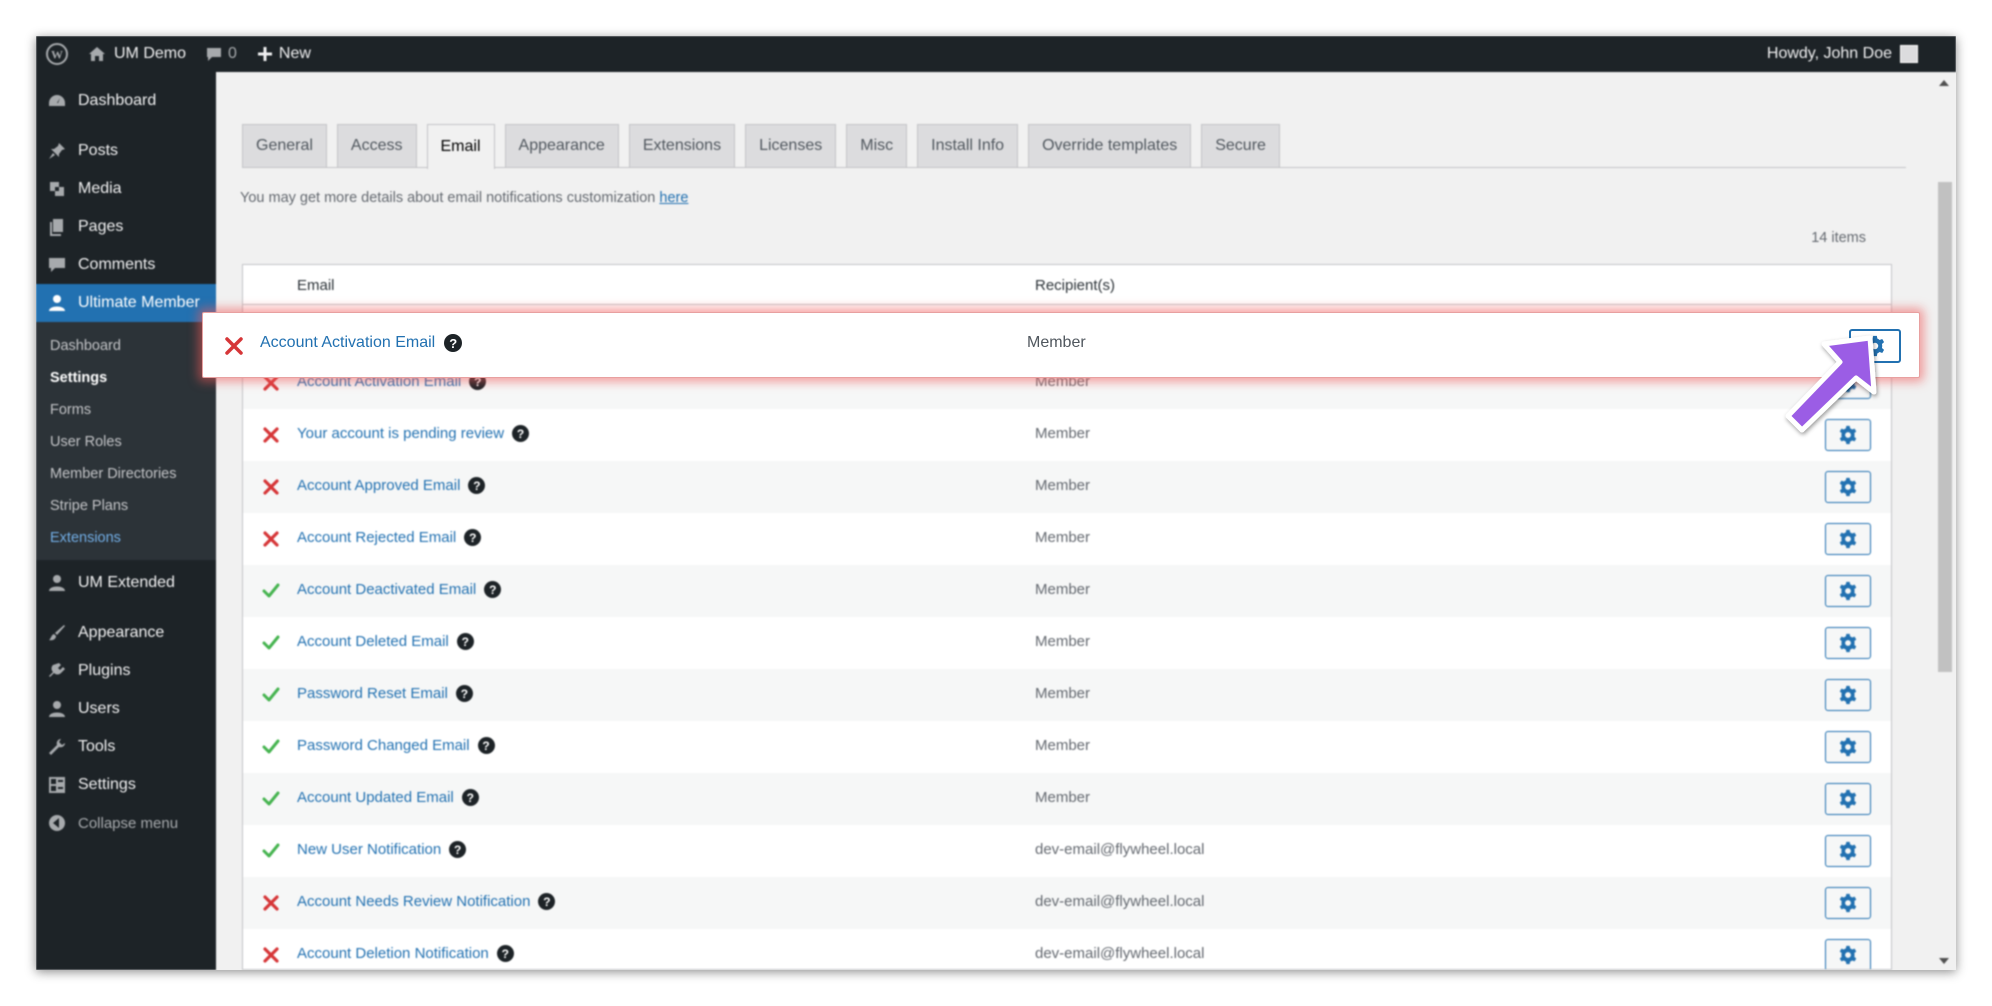 The image size is (1992, 1006). Describe the element at coordinates (99, 708) in the screenshot. I see `sidebar-item-label: Users` at that location.